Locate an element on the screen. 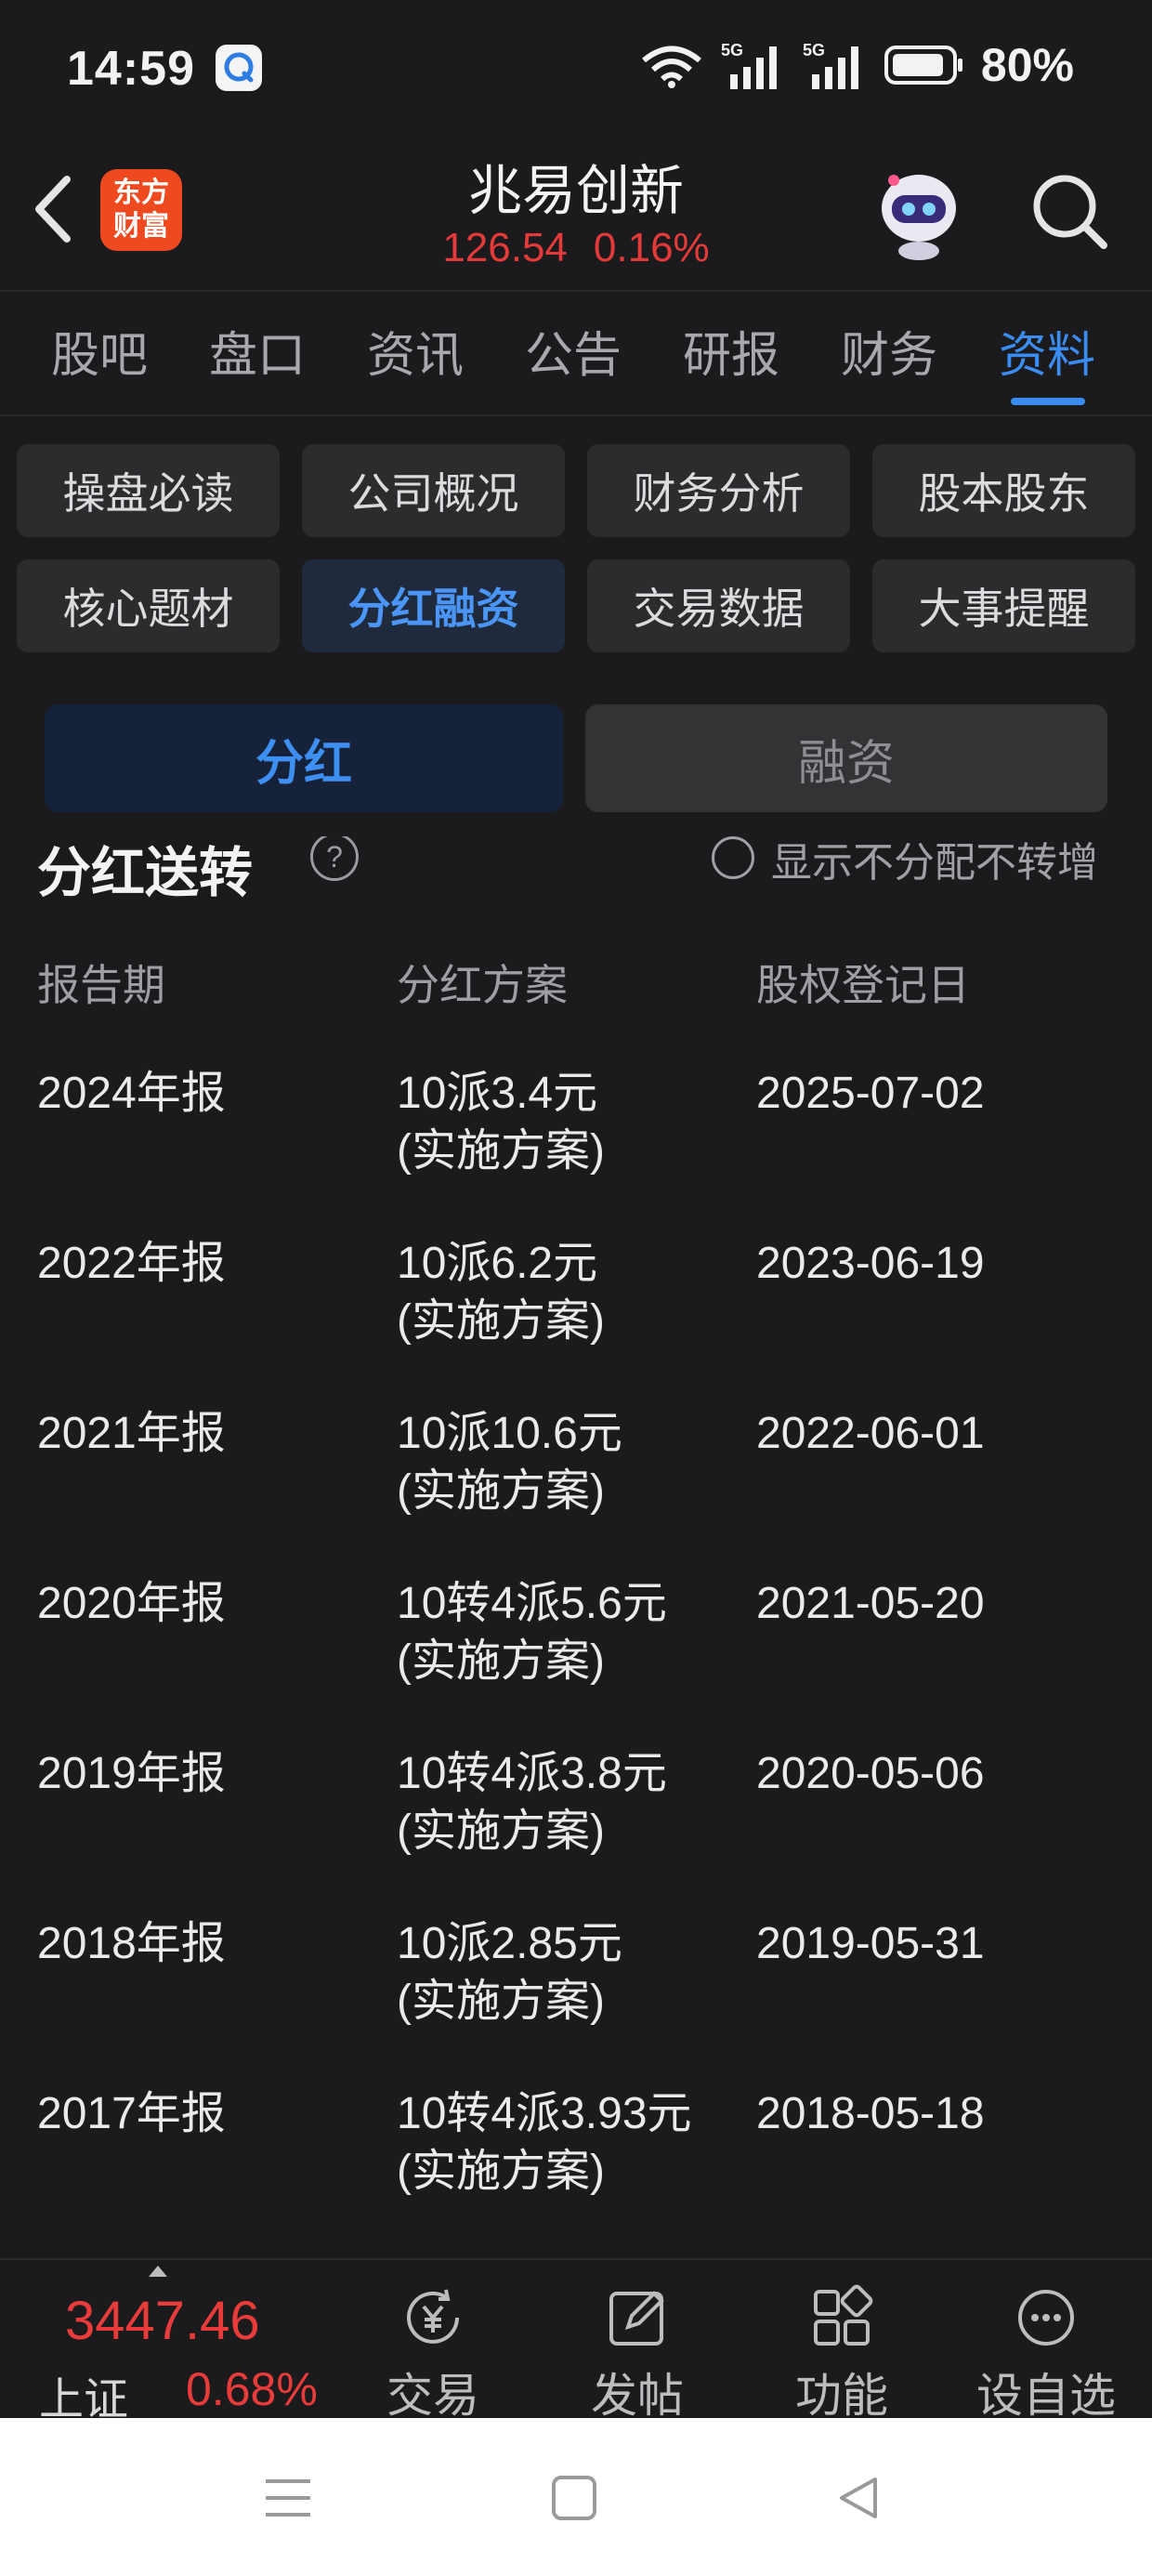 Image resolution: width=1152 pixels, height=2576 pixels. segment-financing: 融资 is located at coordinates (846, 758).